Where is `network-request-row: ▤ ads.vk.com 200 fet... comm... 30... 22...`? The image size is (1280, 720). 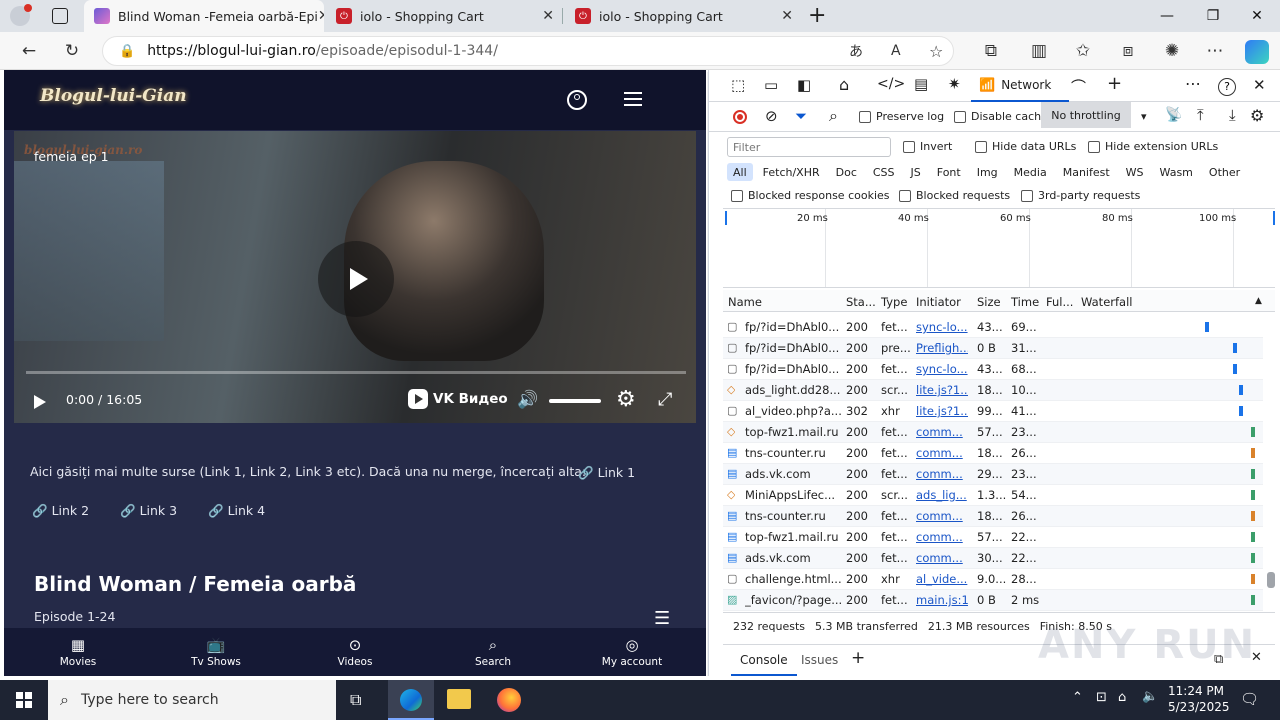 network-request-row: ▤ ads.vk.com 200 fet... comm... 30... 22... is located at coordinates (993, 558).